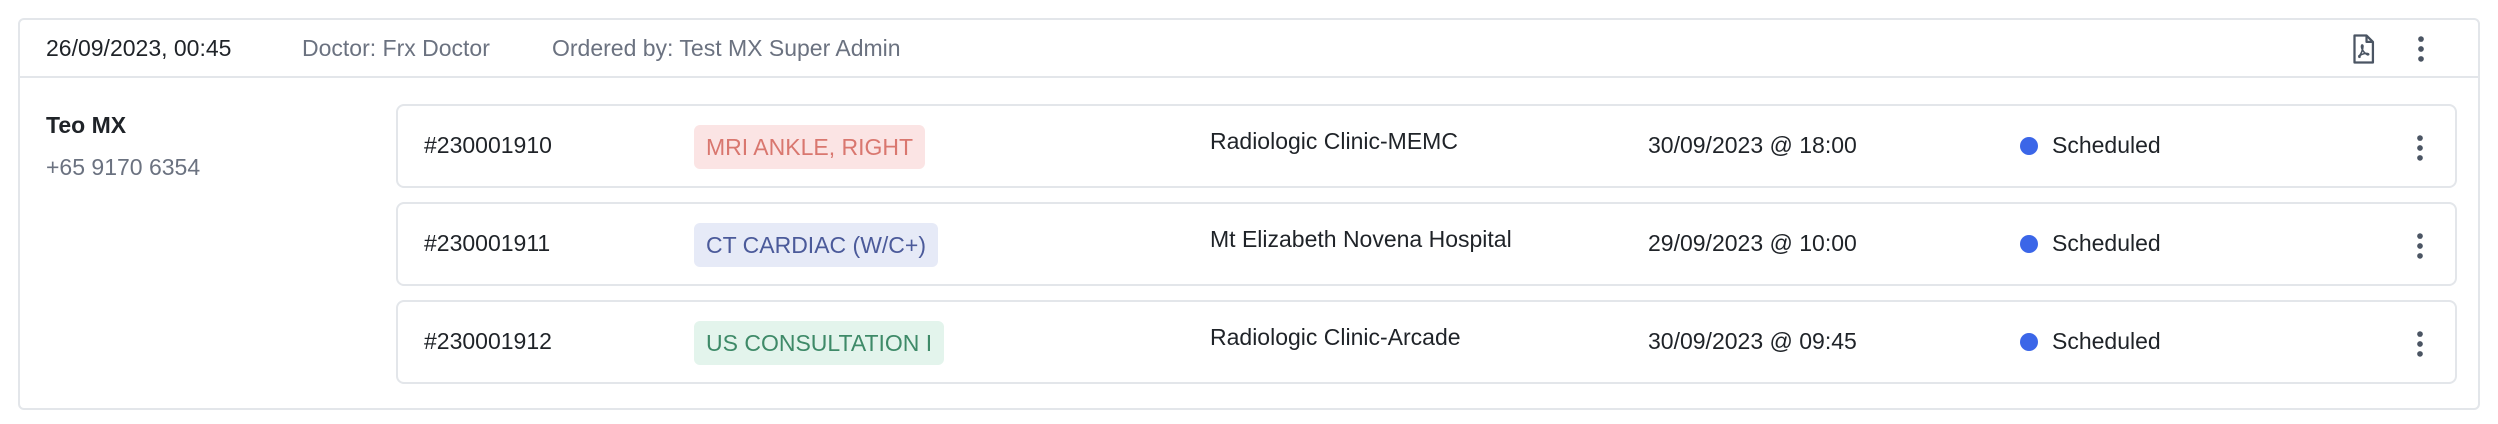  I want to click on order-location: Radiologic Clinic-Arcade, so click(1335, 337).